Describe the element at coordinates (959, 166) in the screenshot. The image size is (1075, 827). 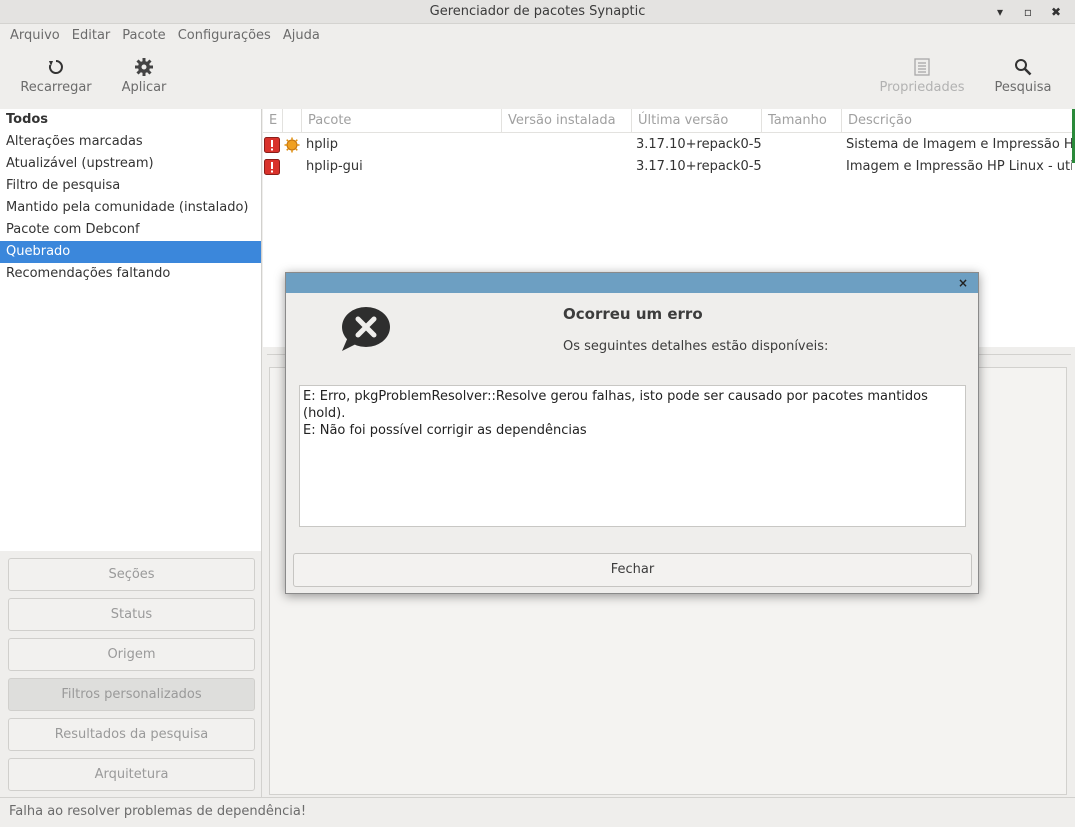
I see `package-description: Imagem e Impressão HP Linux - utilitário` at that location.